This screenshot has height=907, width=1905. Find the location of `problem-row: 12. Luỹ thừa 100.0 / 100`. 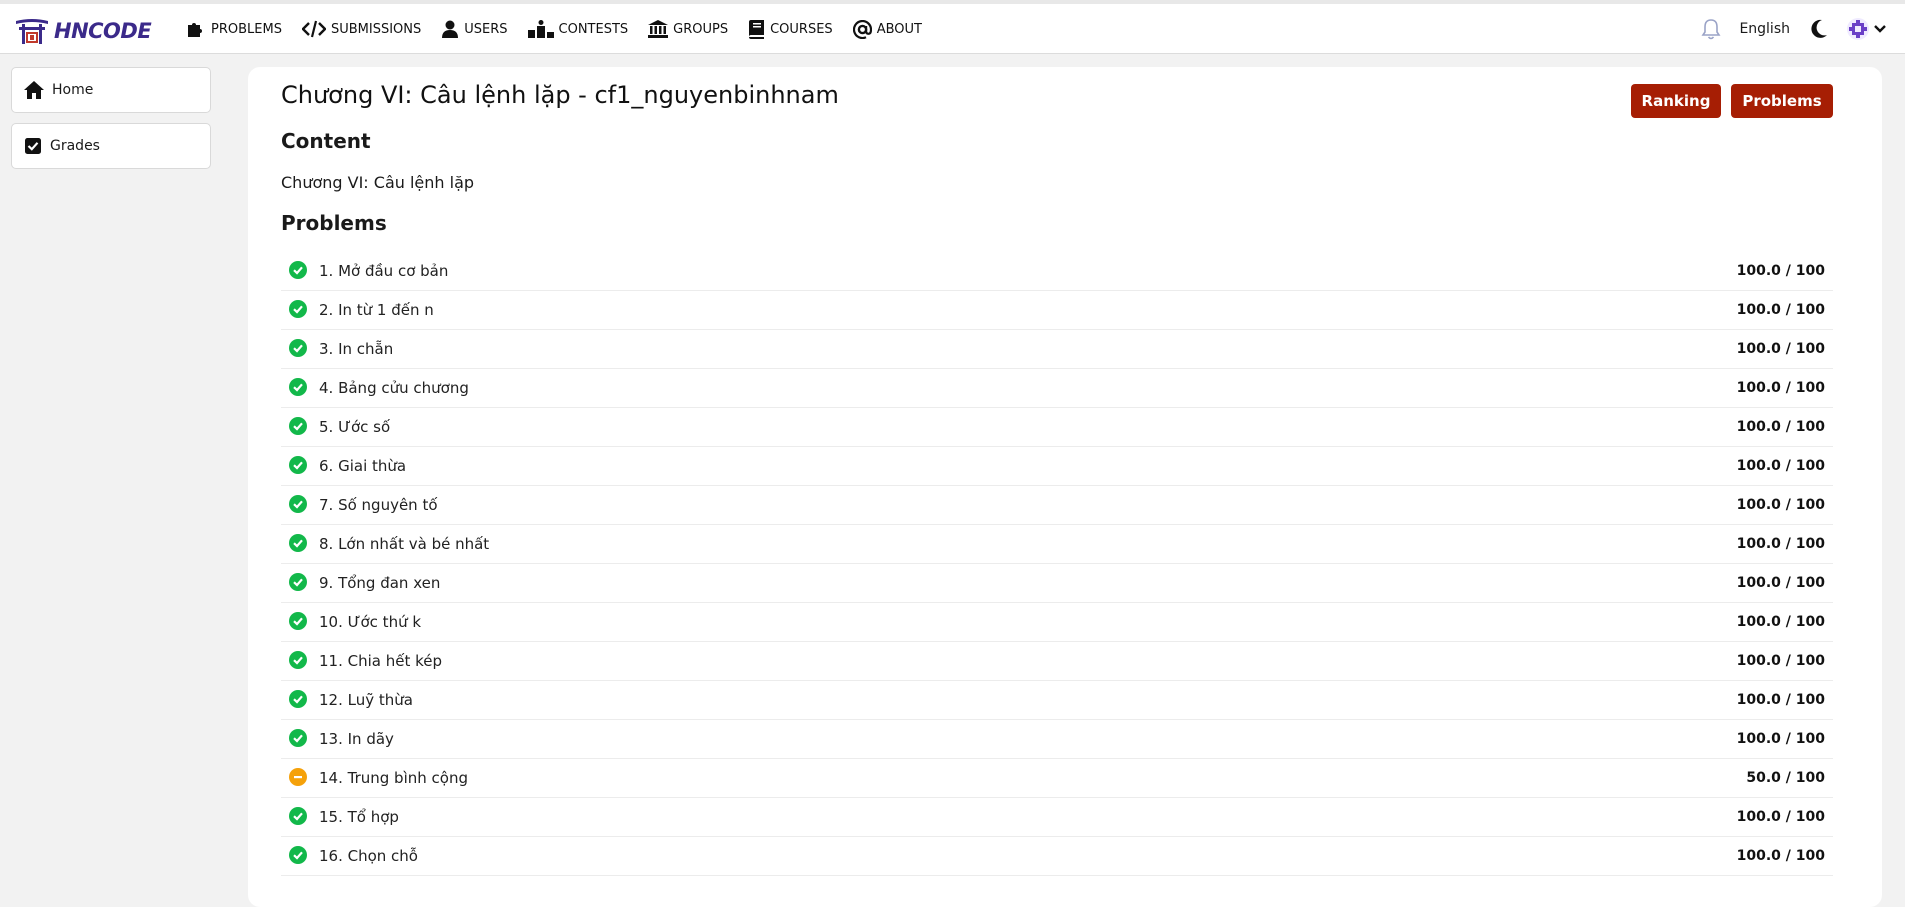

problem-row: 12. Luỹ thừa 100.0 / 100 is located at coordinates (1057, 700).